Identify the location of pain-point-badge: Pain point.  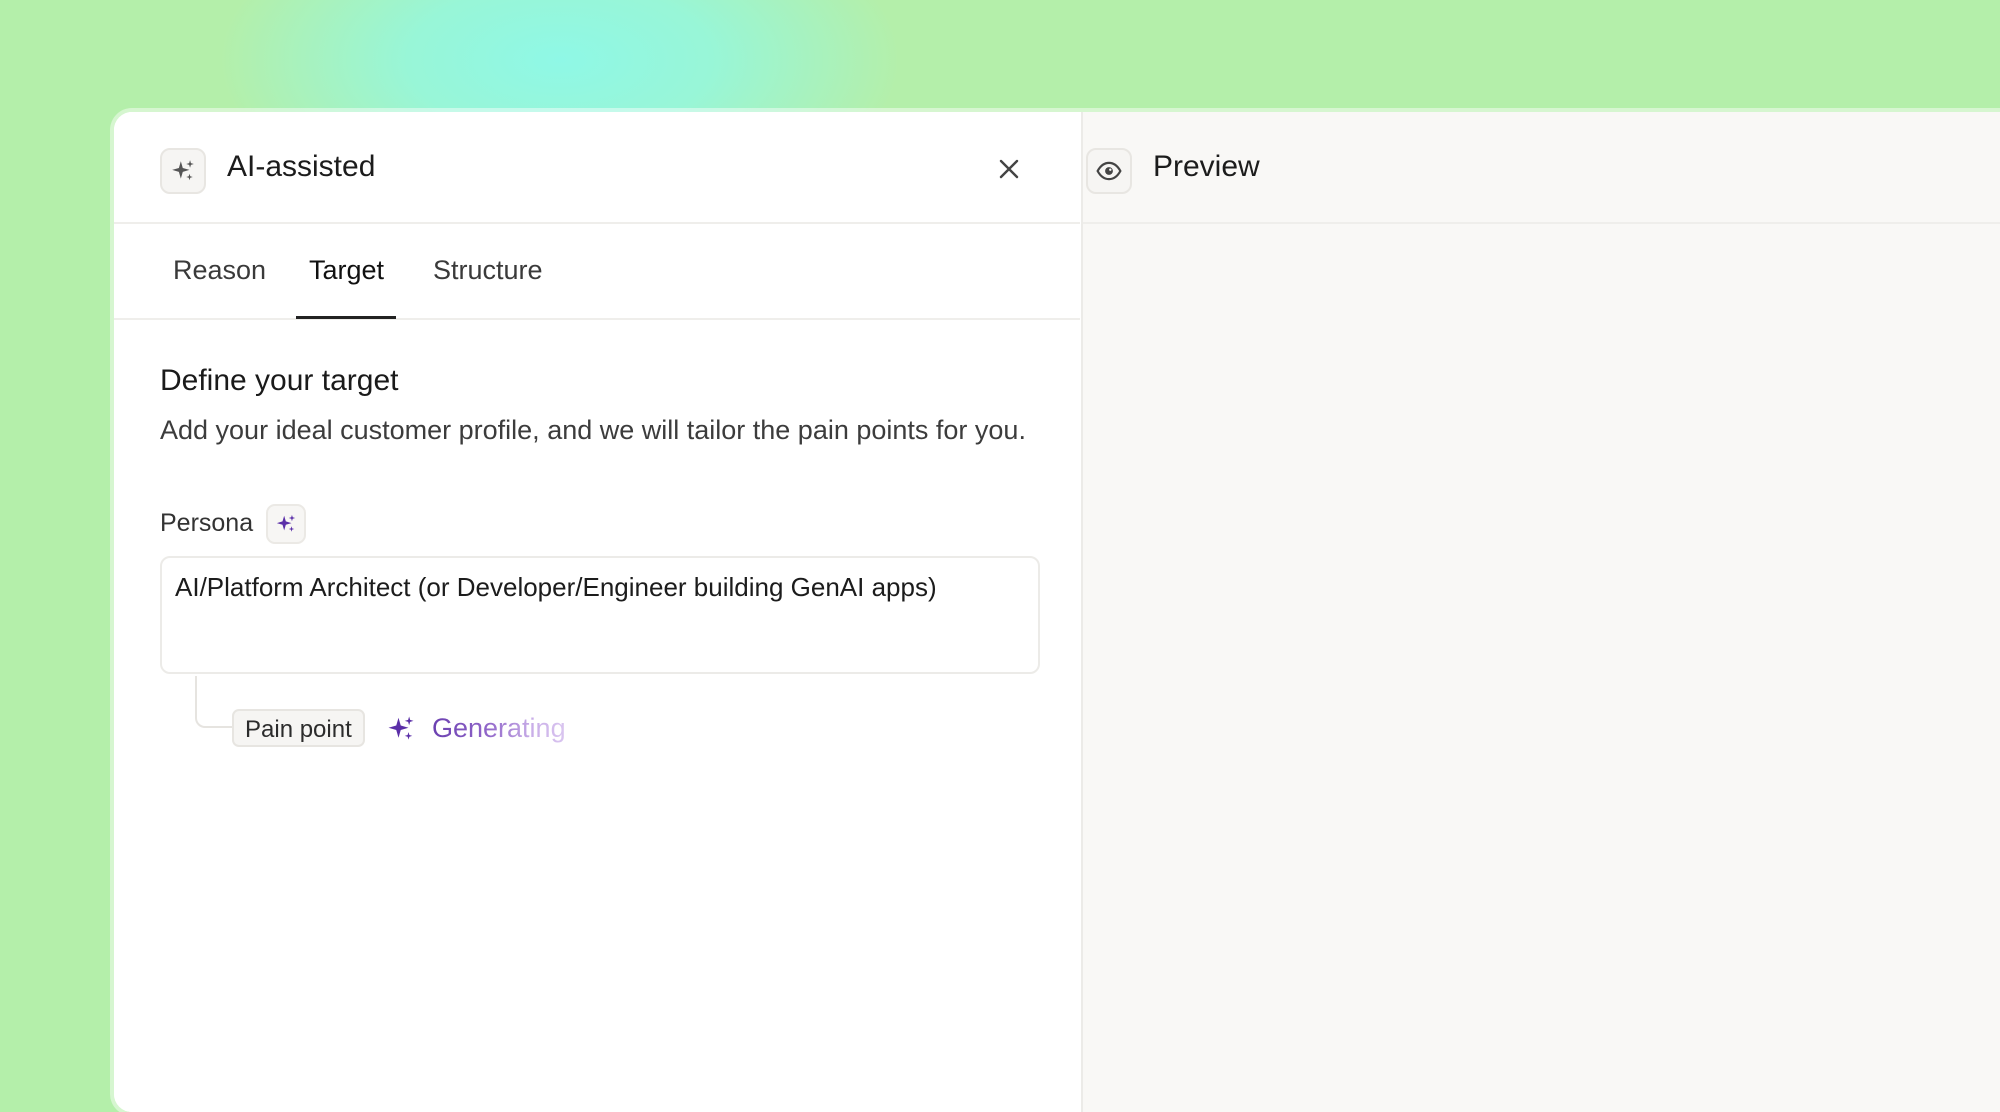
(298, 728).